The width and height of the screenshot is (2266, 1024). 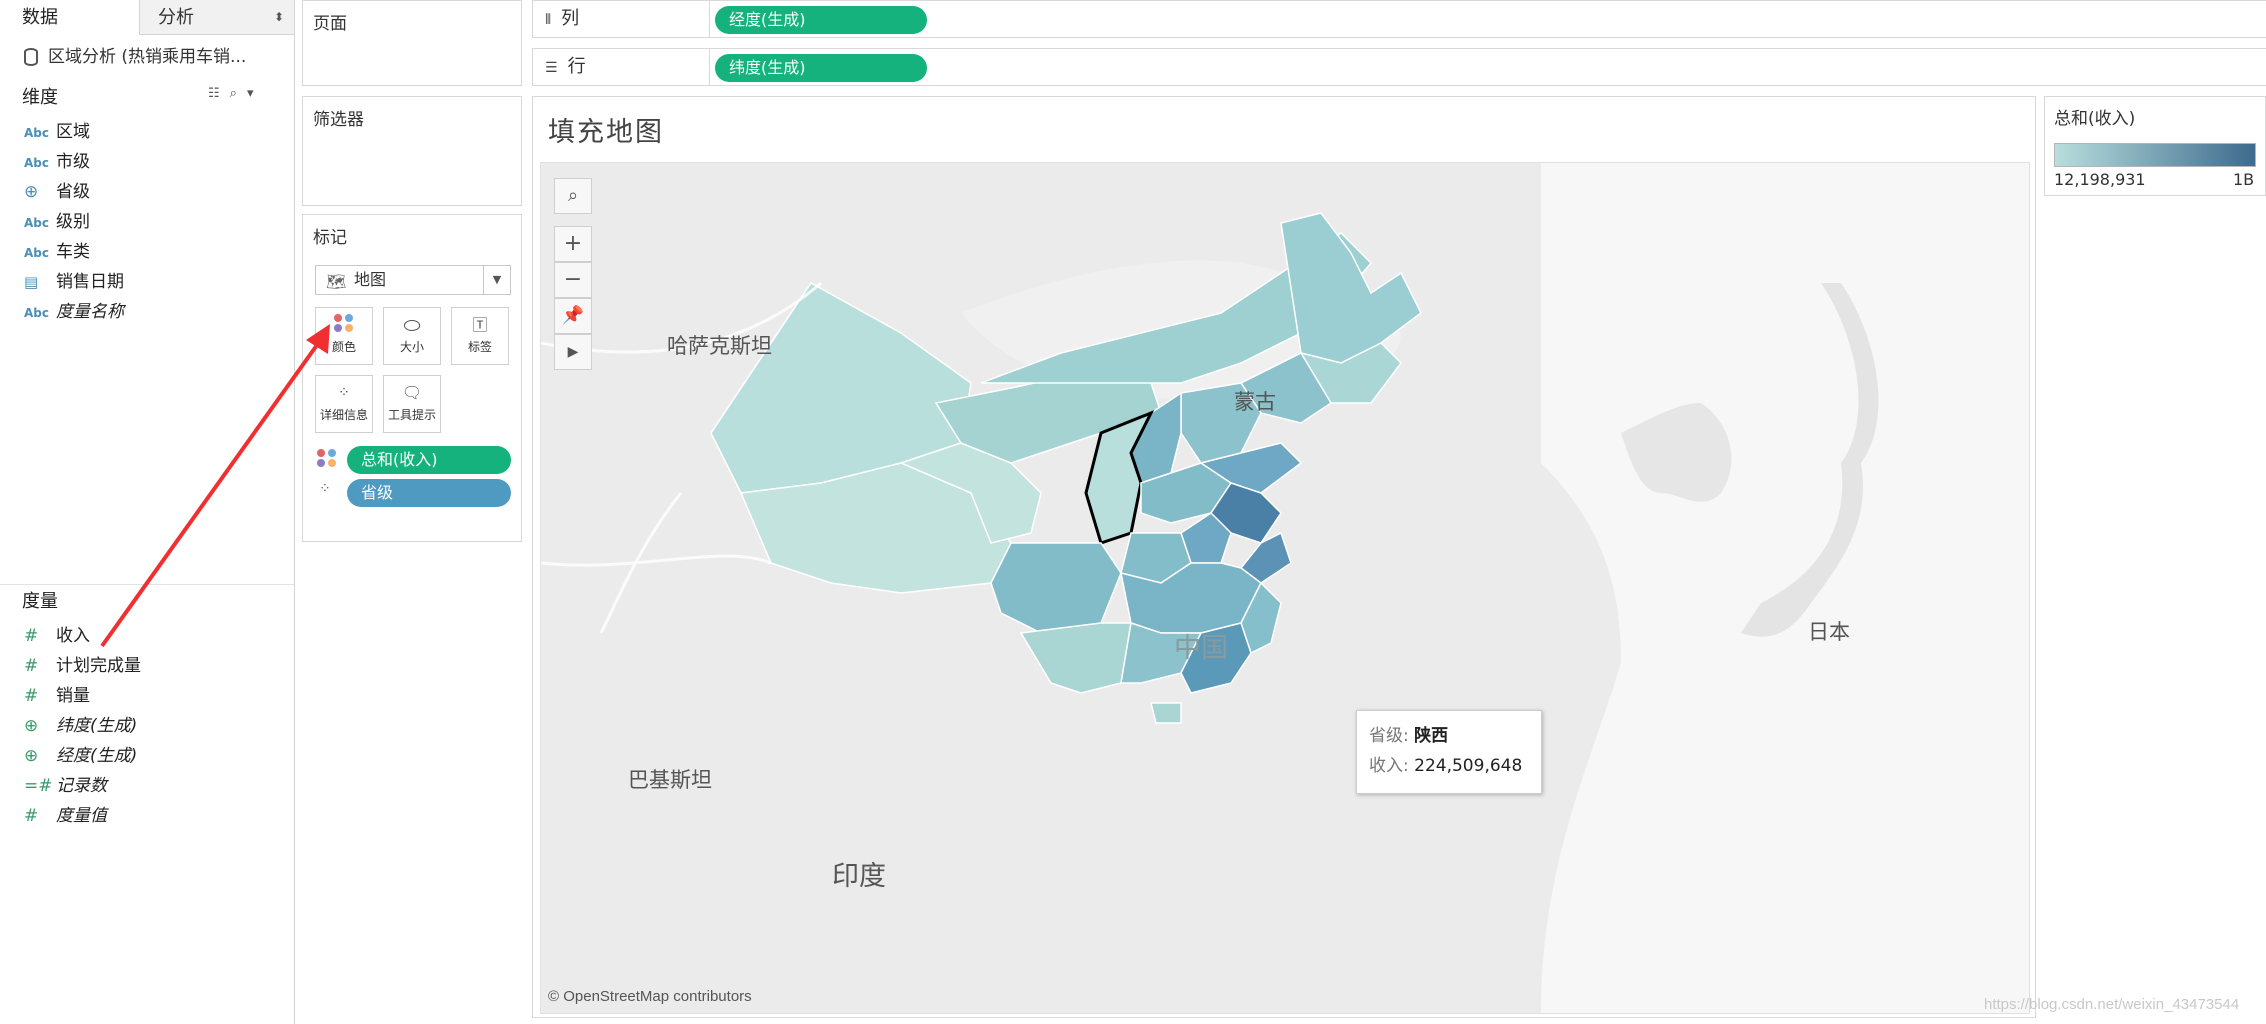 What do you see at coordinates (65, 786) in the screenshot?
I see `field-record-count: =# 记录数` at bounding box center [65, 786].